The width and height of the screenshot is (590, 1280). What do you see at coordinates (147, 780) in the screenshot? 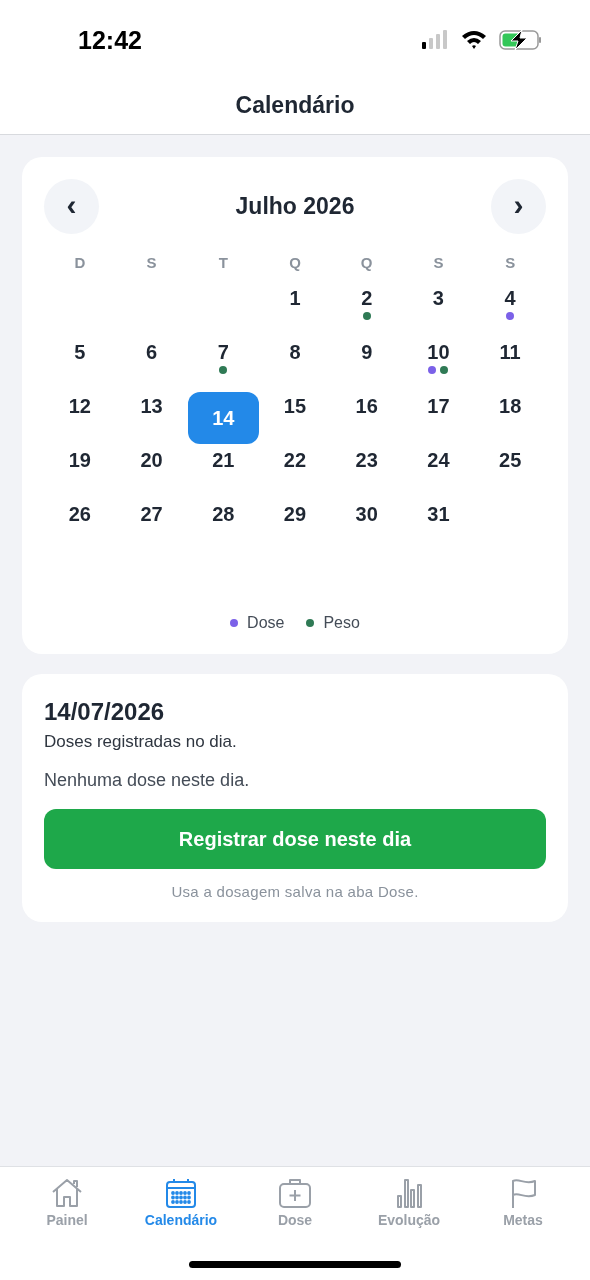
I see `empty-message: Nenhuma dose neste dia.` at bounding box center [147, 780].